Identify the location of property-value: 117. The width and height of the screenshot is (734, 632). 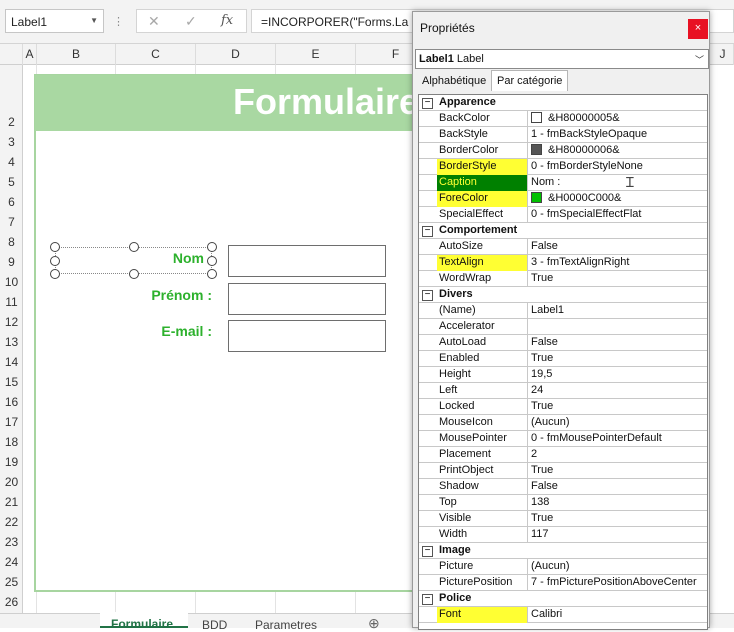
(618, 535).